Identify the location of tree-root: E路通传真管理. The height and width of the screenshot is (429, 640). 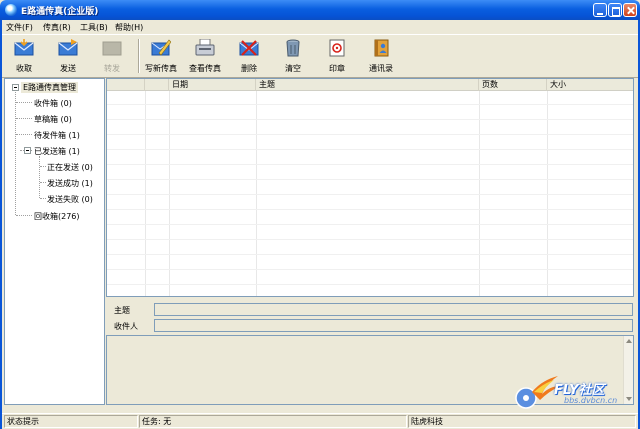
(50, 87).